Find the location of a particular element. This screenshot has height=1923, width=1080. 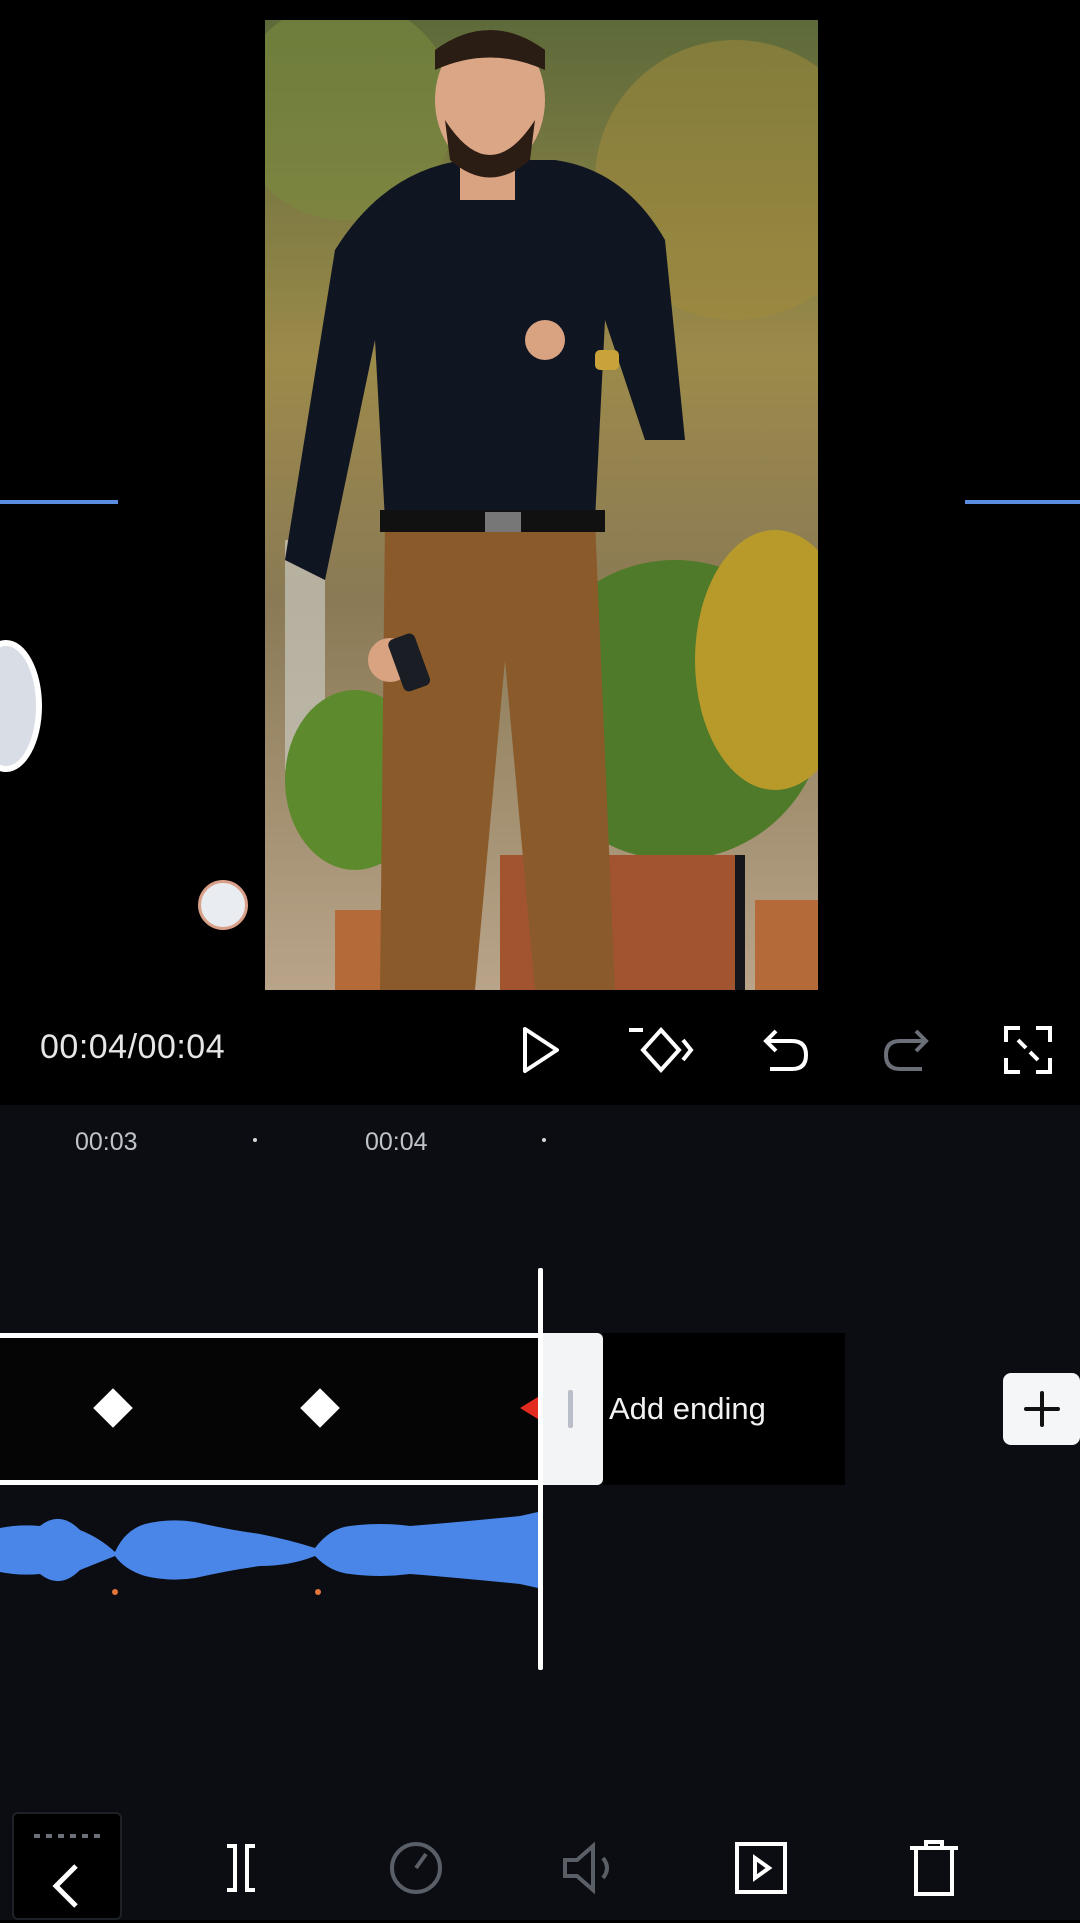

crop-guide-left is located at coordinates (59, 502).